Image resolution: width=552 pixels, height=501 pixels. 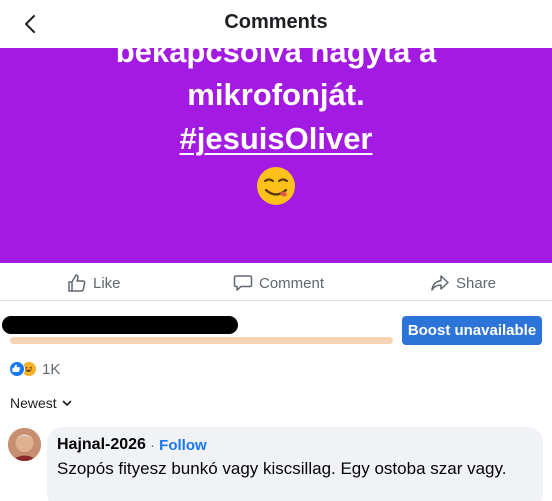 What do you see at coordinates (33, 403) in the screenshot?
I see `sort-label: Newest` at bounding box center [33, 403].